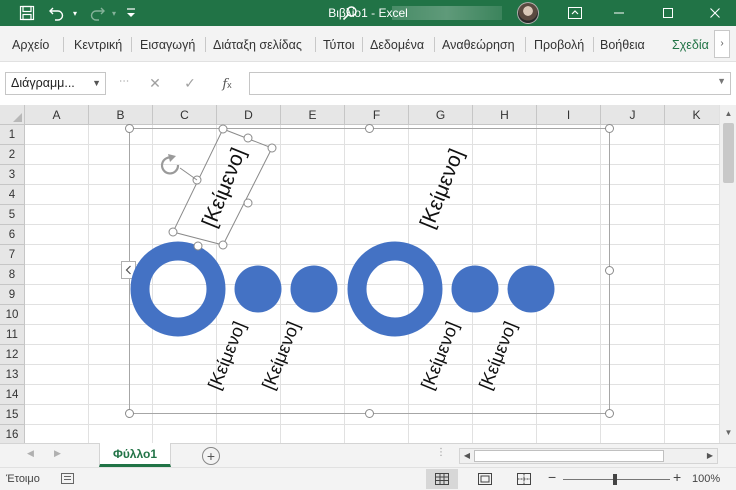  What do you see at coordinates (728, 432) in the screenshot?
I see `scroll-down-icon: ▼` at bounding box center [728, 432].